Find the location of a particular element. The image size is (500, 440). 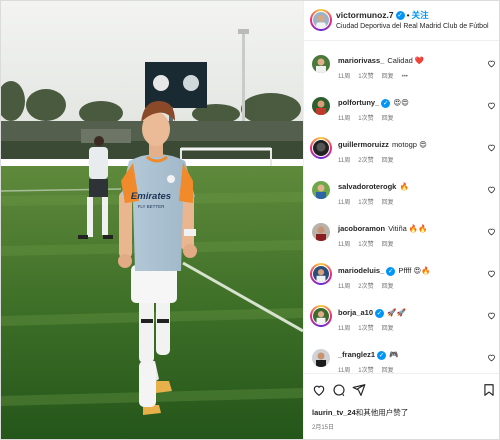

comment-emoji: ❤️ is located at coordinates (419, 60).